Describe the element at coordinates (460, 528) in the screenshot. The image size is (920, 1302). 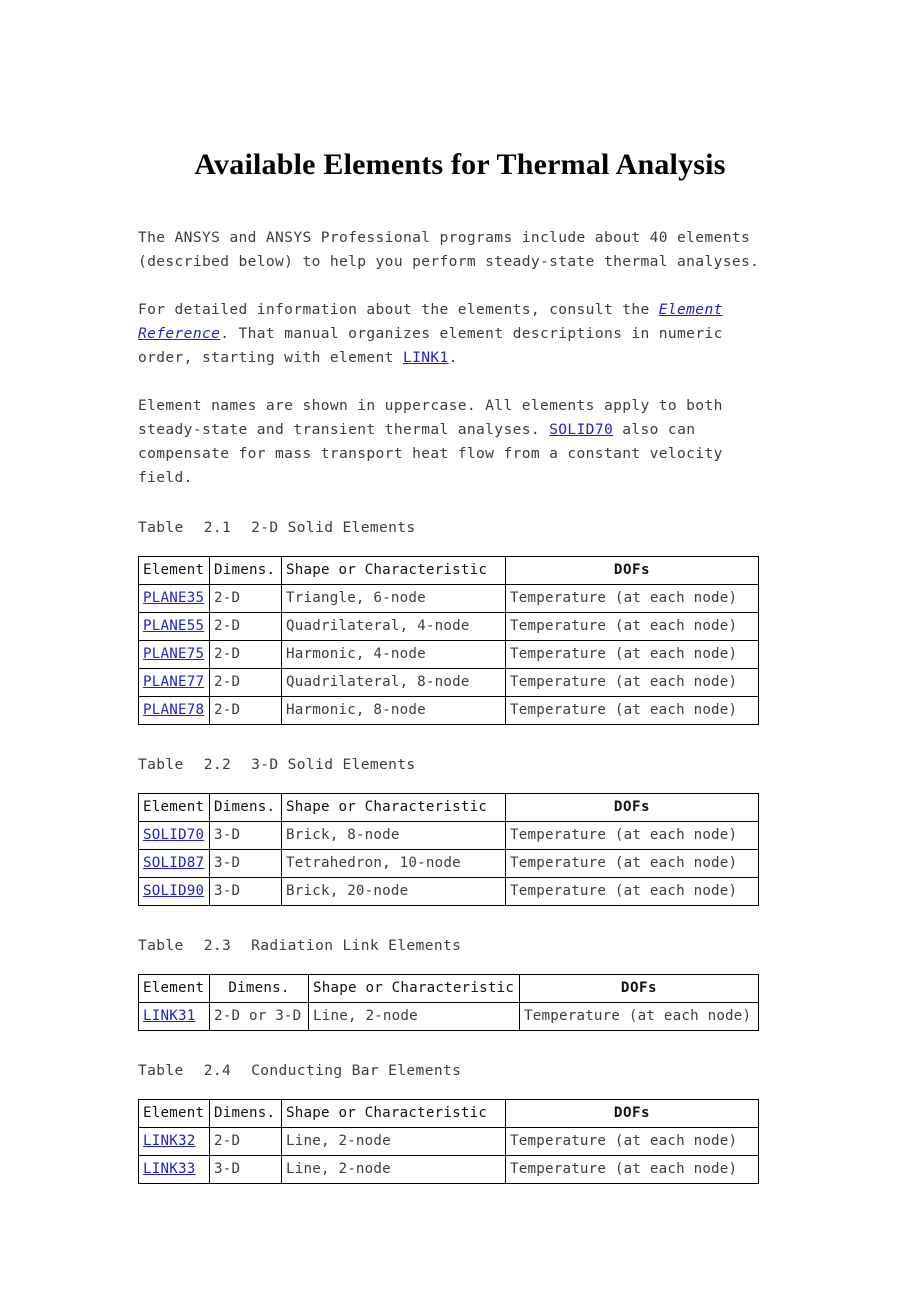
I see `table-caption-2-1: Table 2.1 2-D Solid Elements` at that location.